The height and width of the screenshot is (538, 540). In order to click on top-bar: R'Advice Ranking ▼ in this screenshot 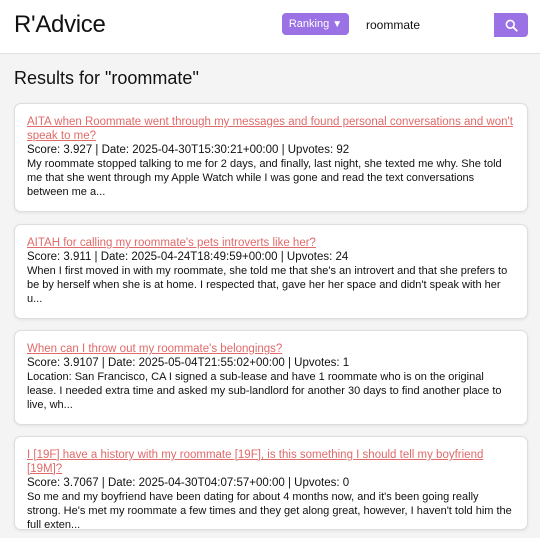, I will do `click(270, 27)`.